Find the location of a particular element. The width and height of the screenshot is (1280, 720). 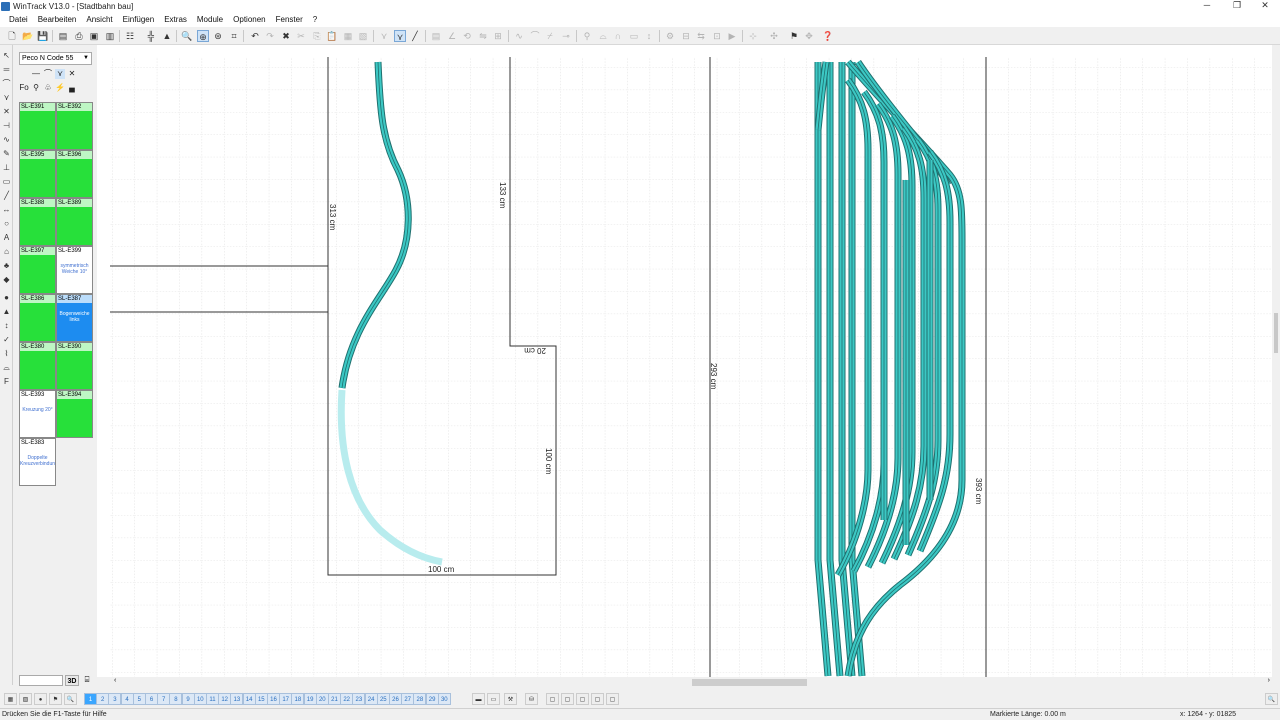

layer-train-icon: ▬ is located at coordinates (478, 699).